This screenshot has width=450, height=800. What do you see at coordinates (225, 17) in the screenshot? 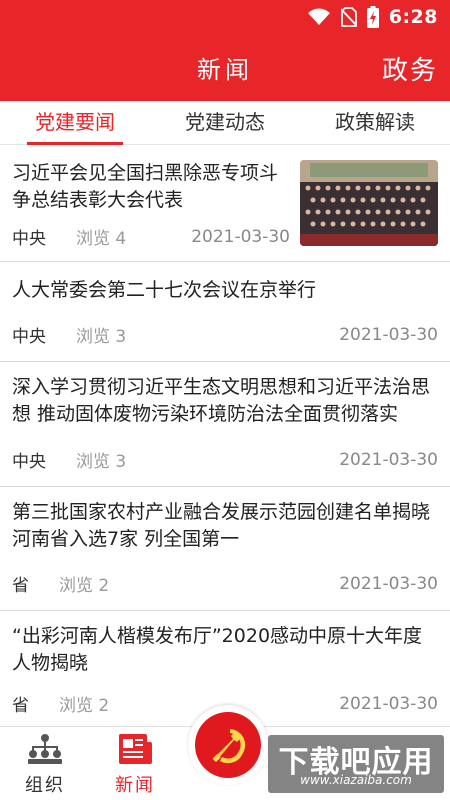
I see `status-bar: 6:28` at bounding box center [225, 17].